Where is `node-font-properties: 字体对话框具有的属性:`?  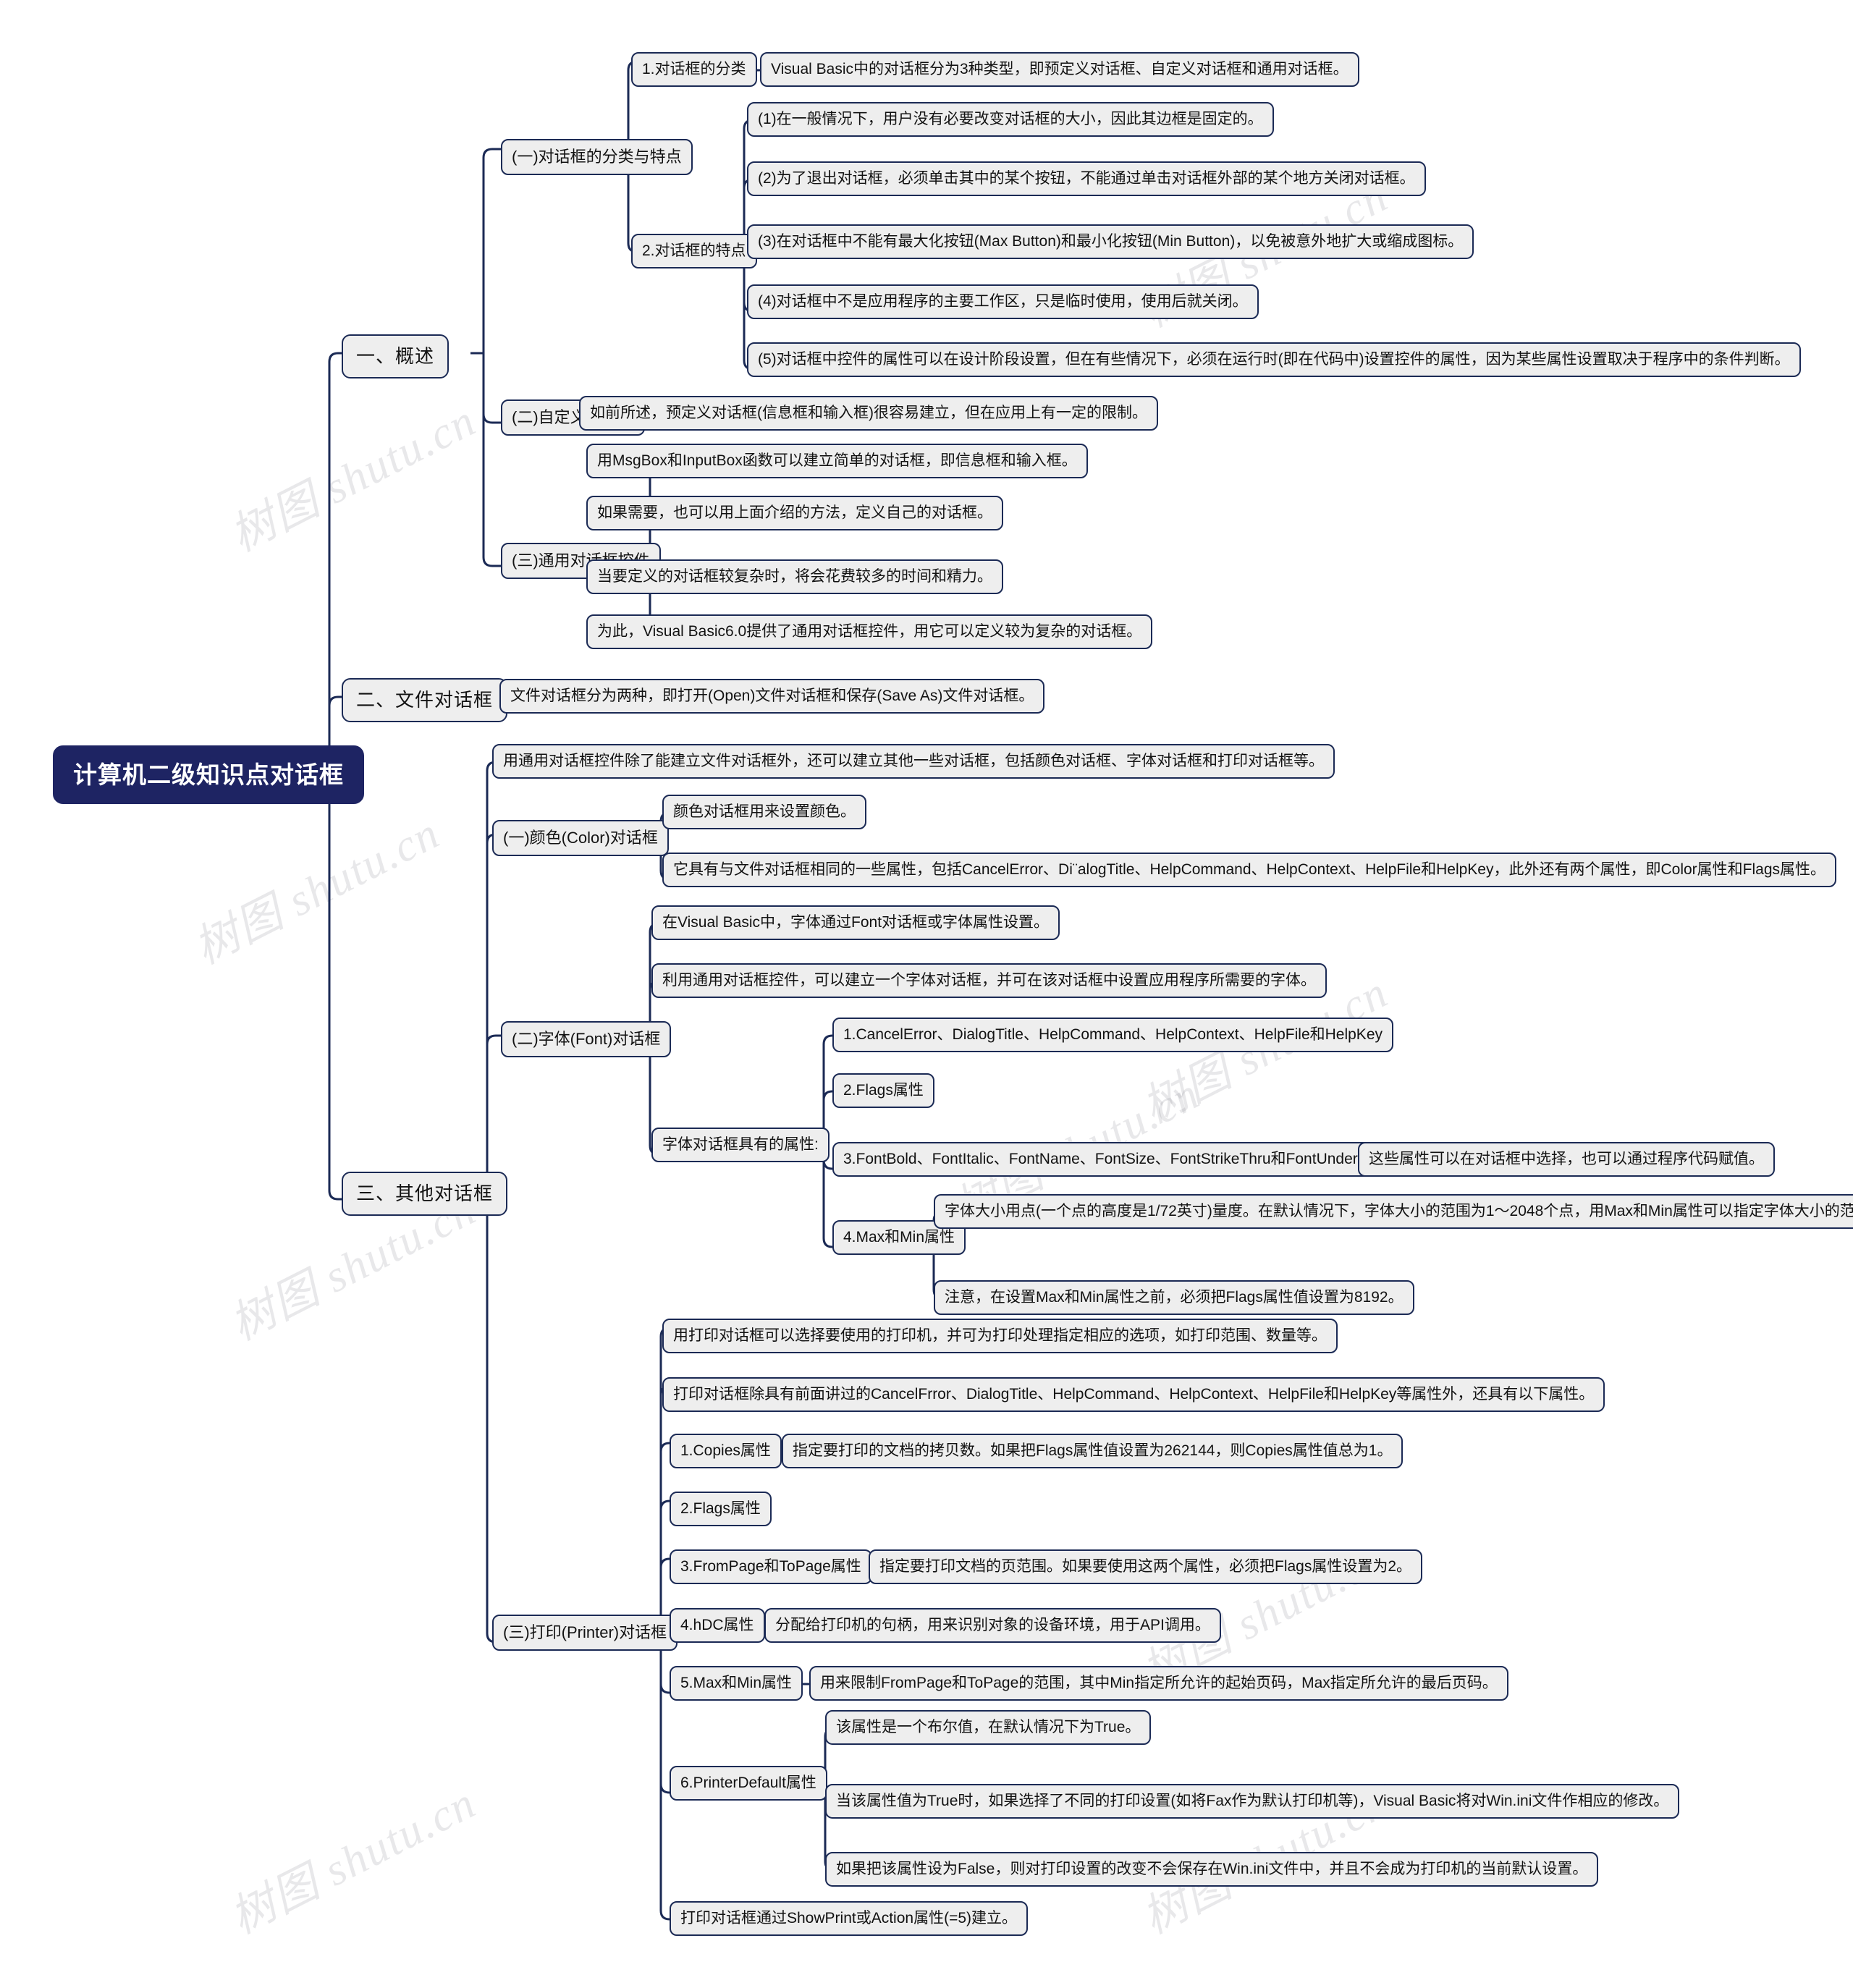 node-font-properties: 字体对话框具有的属性: is located at coordinates (740, 1145).